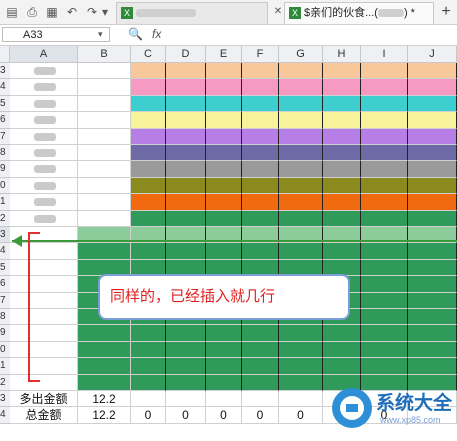 The image size is (457, 441). What do you see at coordinates (135, 34) in the screenshot?
I see `zoom-icon: 🔍` at bounding box center [135, 34].